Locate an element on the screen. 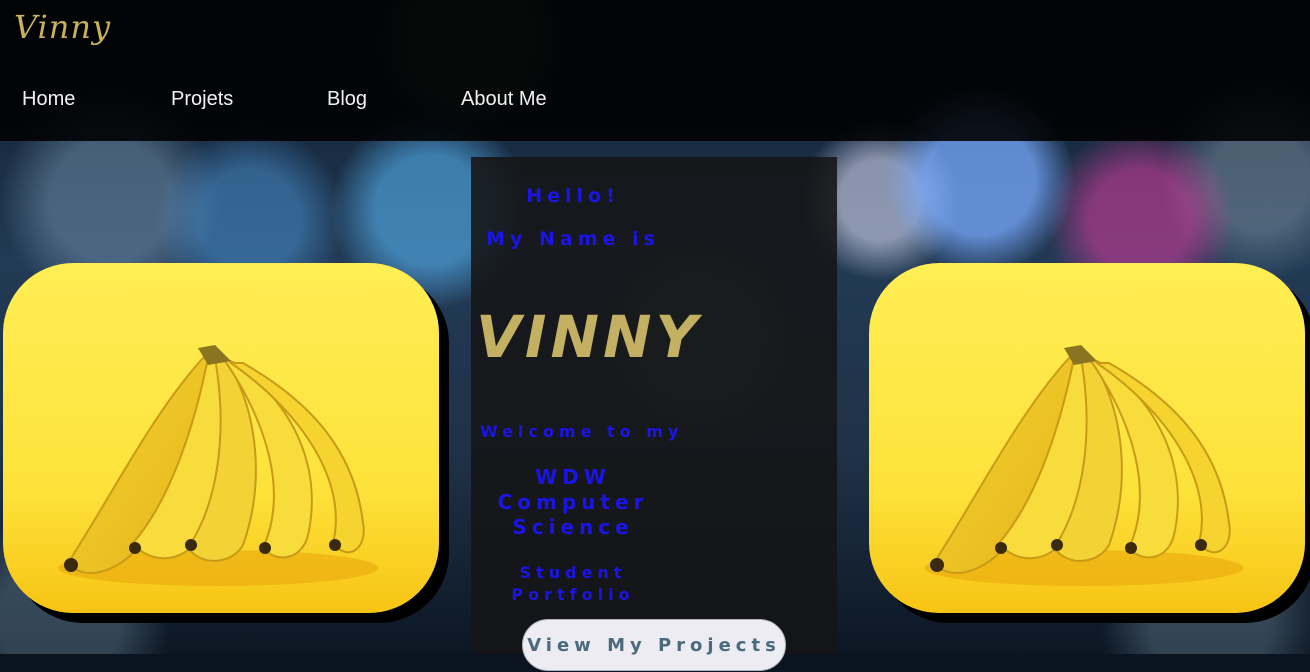  main-nav: Home Projets Blog About Me is located at coordinates (350, 103).